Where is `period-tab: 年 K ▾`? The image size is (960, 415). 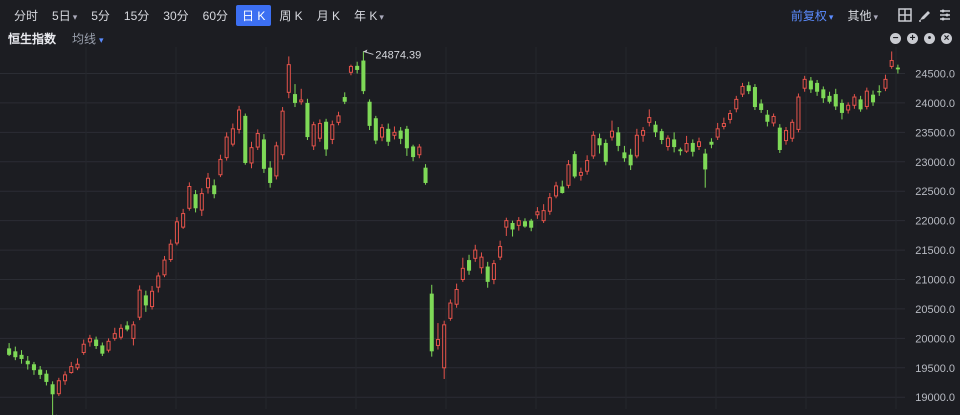 period-tab: 年 K ▾ is located at coordinates (369, 15).